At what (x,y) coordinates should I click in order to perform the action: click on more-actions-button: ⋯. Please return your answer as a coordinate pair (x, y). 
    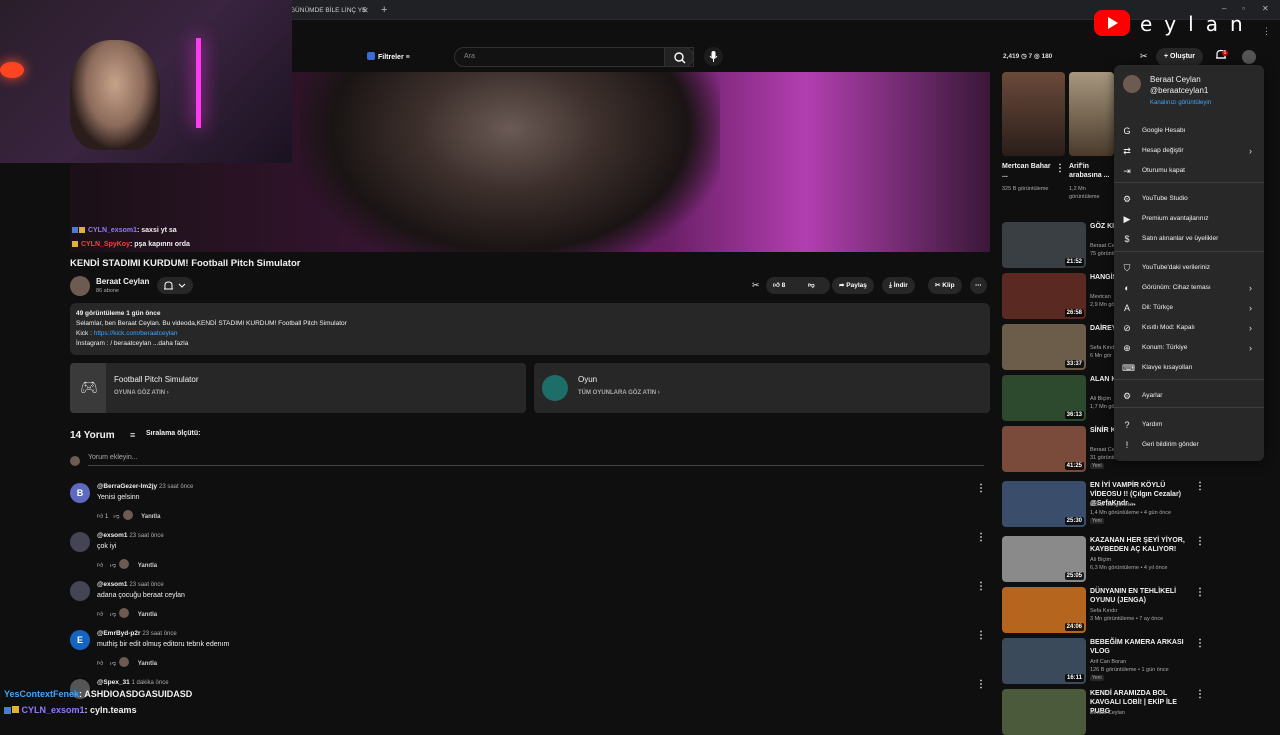
    Looking at the image, I should click on (978, 285).